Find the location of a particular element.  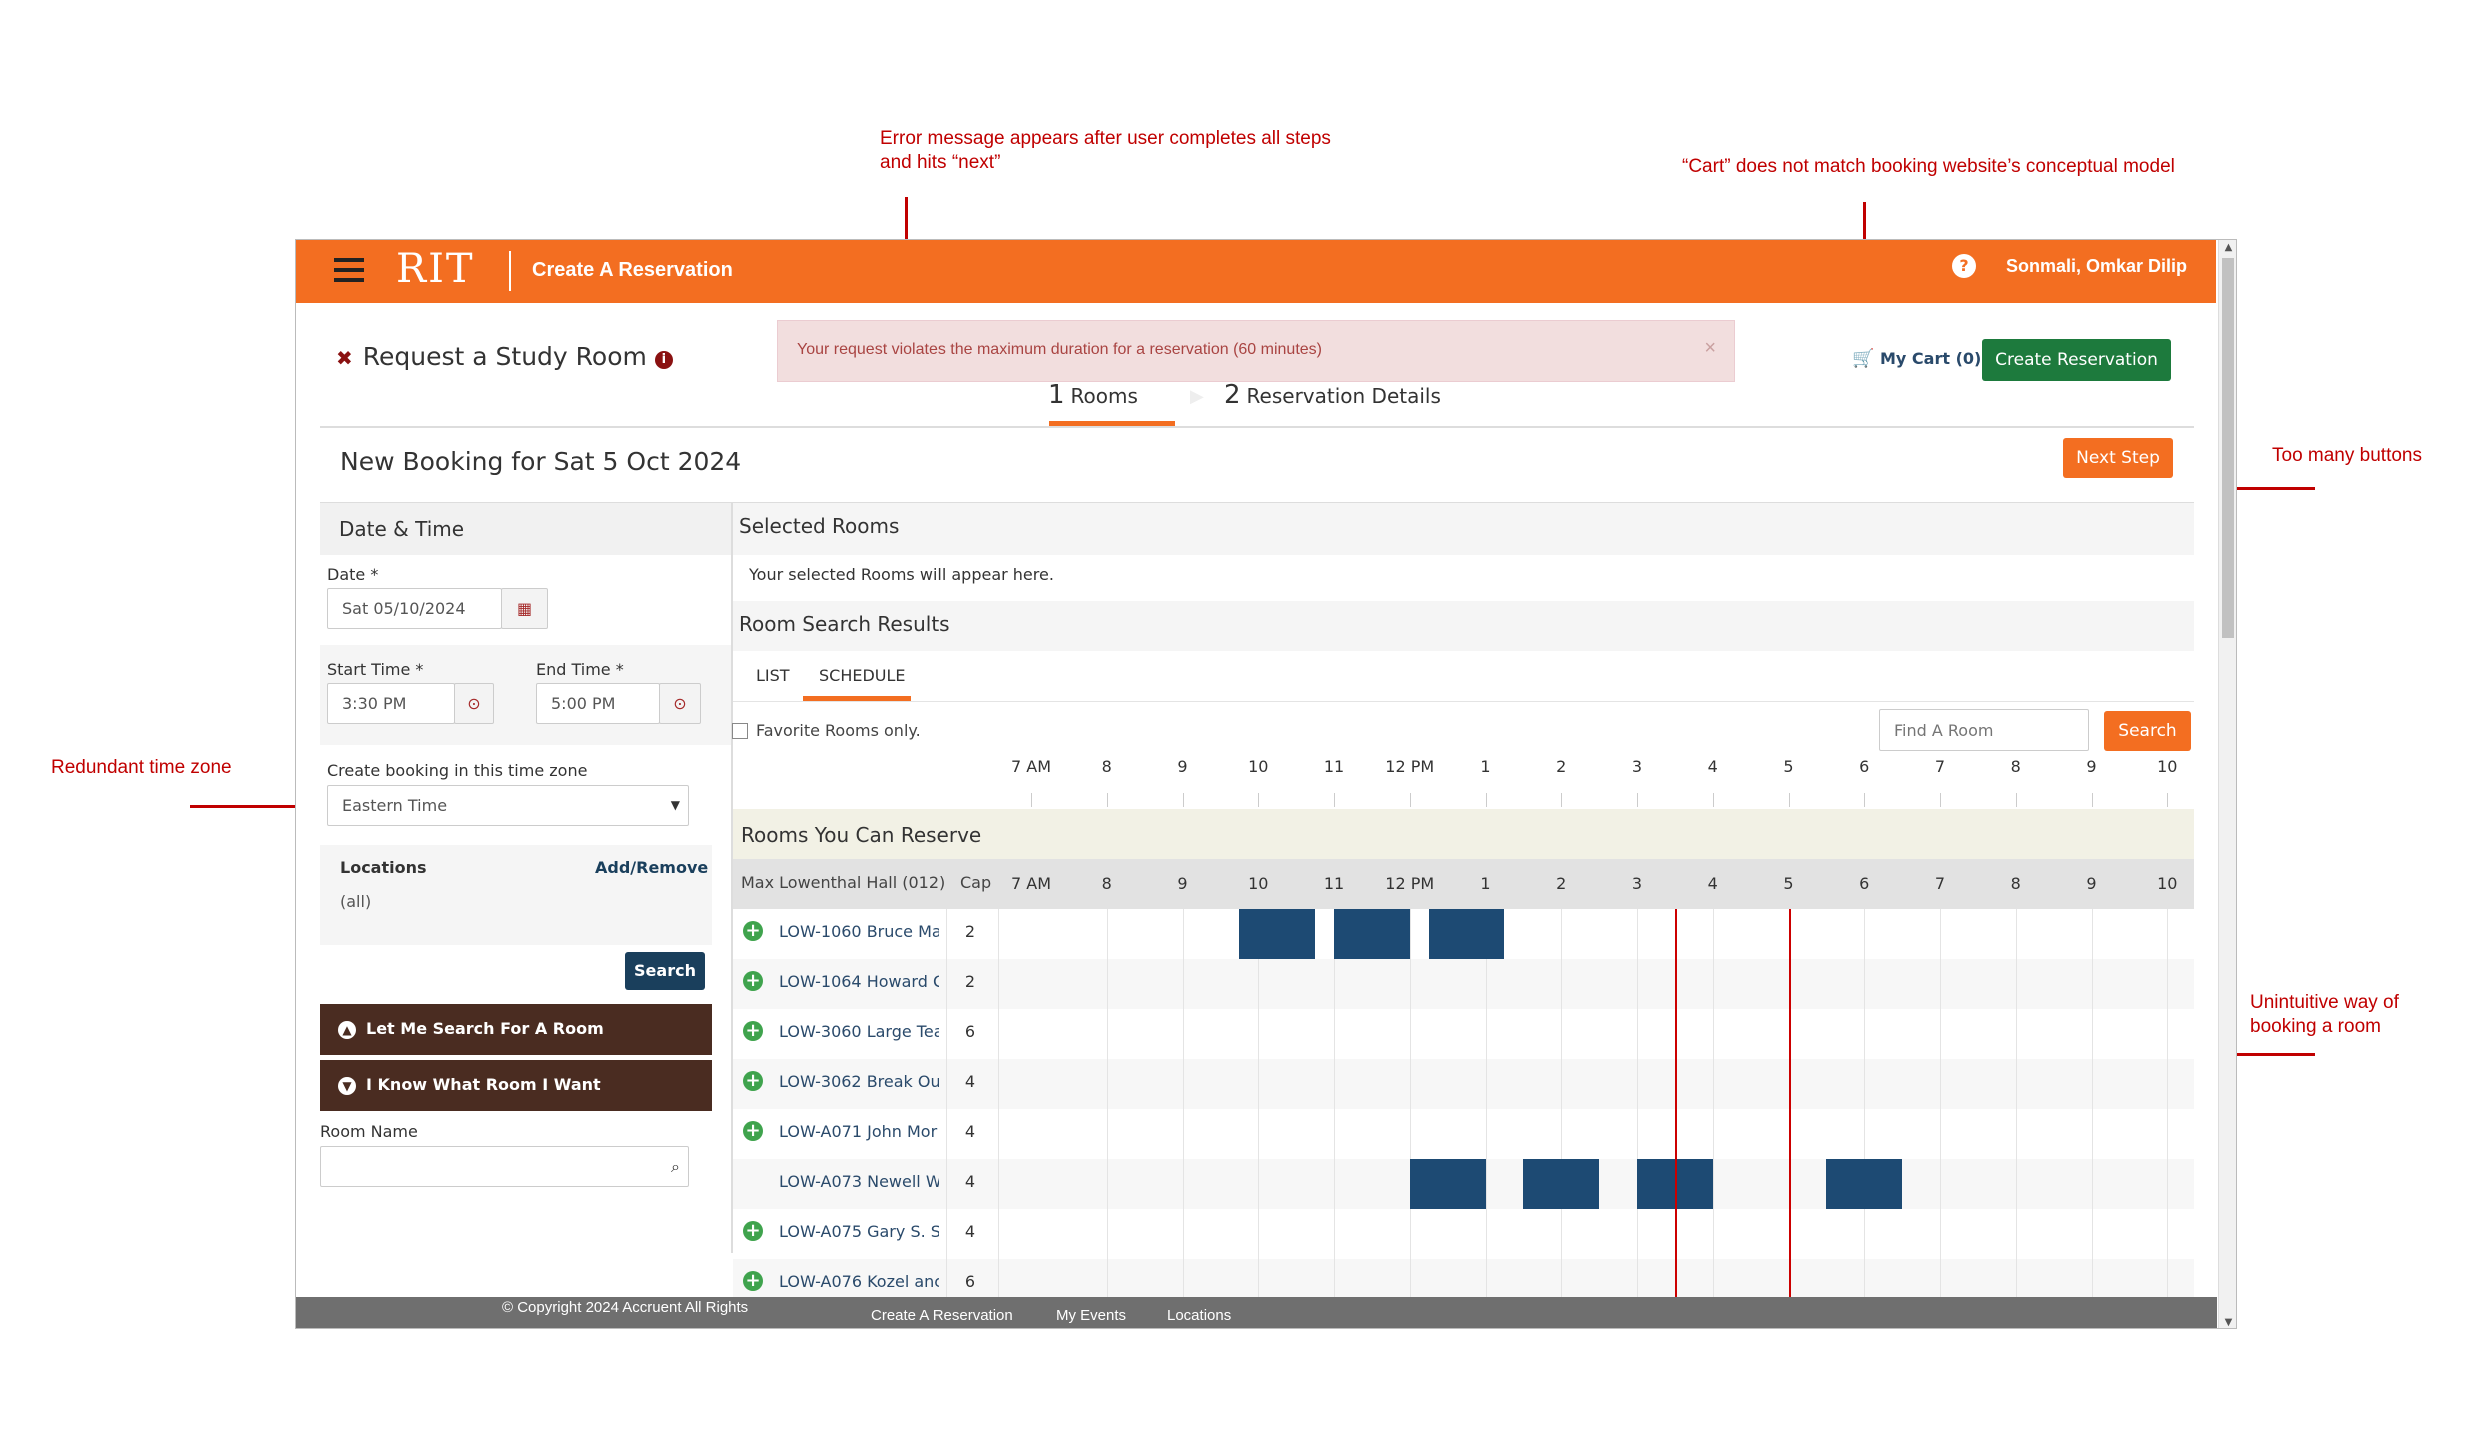

room-name-link: LOW-3062 Break Ou is located at coordinates (859, 1081).